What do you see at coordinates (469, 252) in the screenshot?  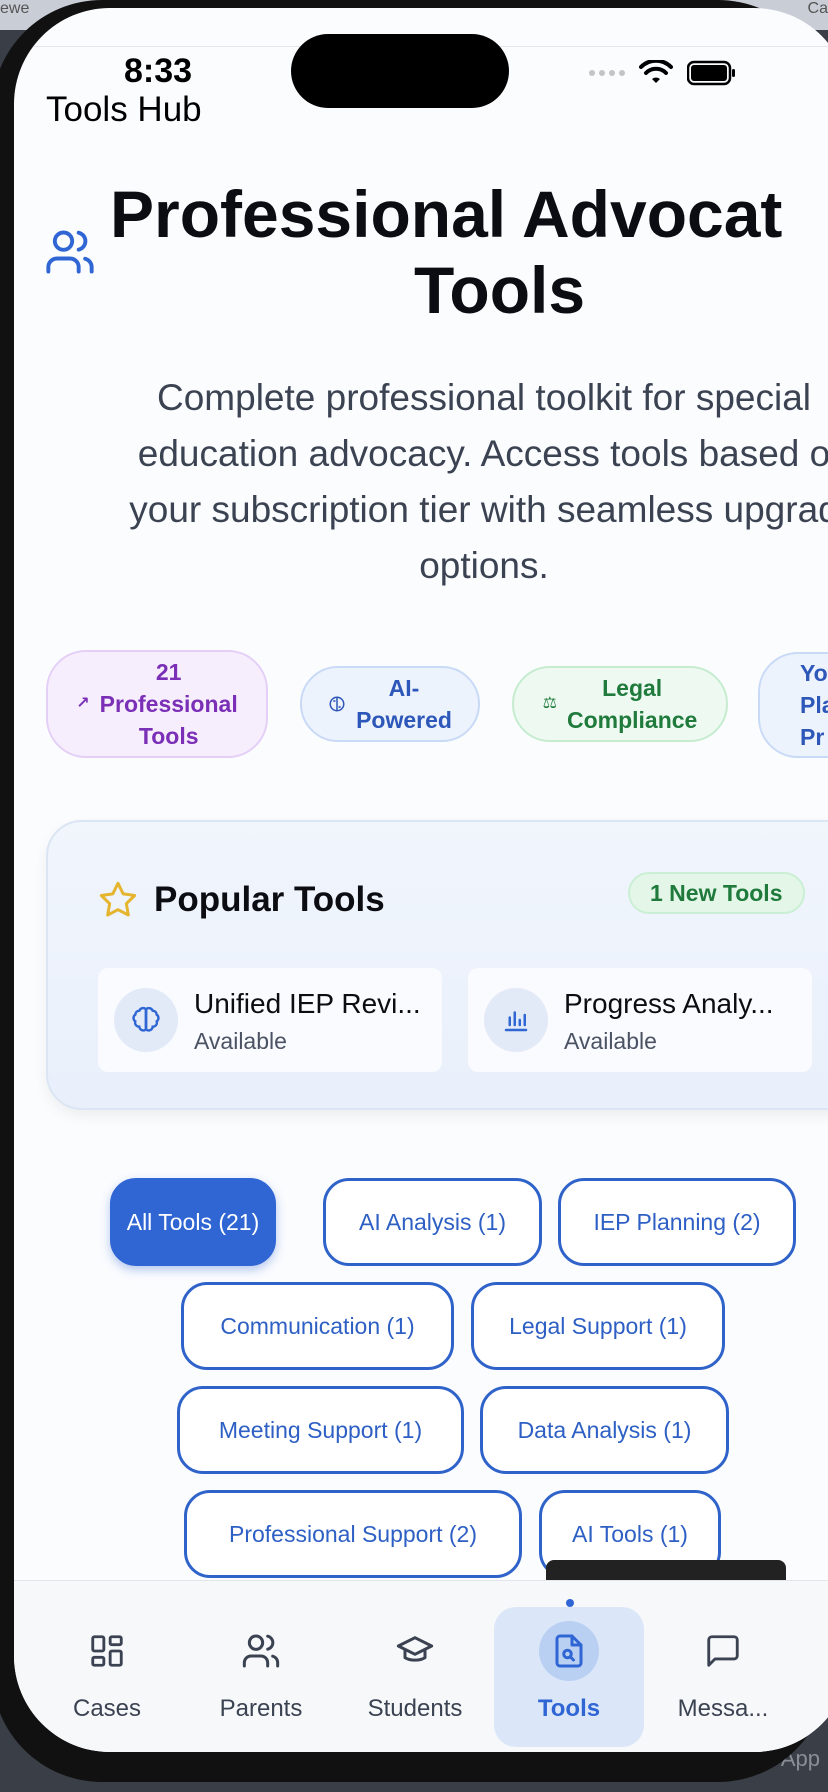 I see `page-title: Professional Advocat Tools` at bounding box center [469, 252].